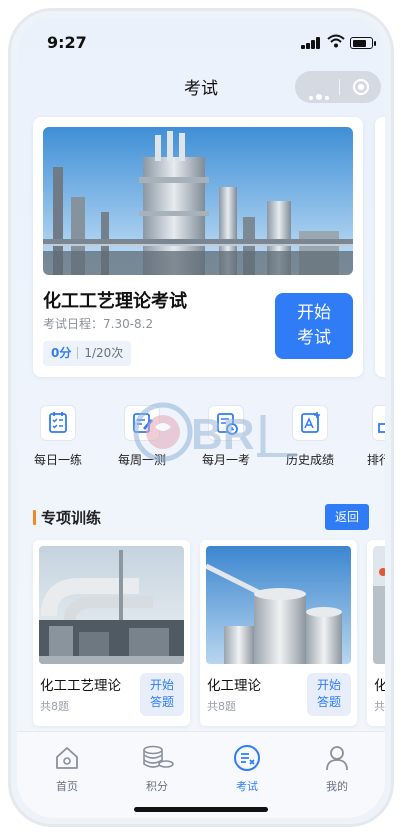 This screenshot has height=835, width=402. I want to click on start-exam-button: 开始 考试, so click(314, 326).